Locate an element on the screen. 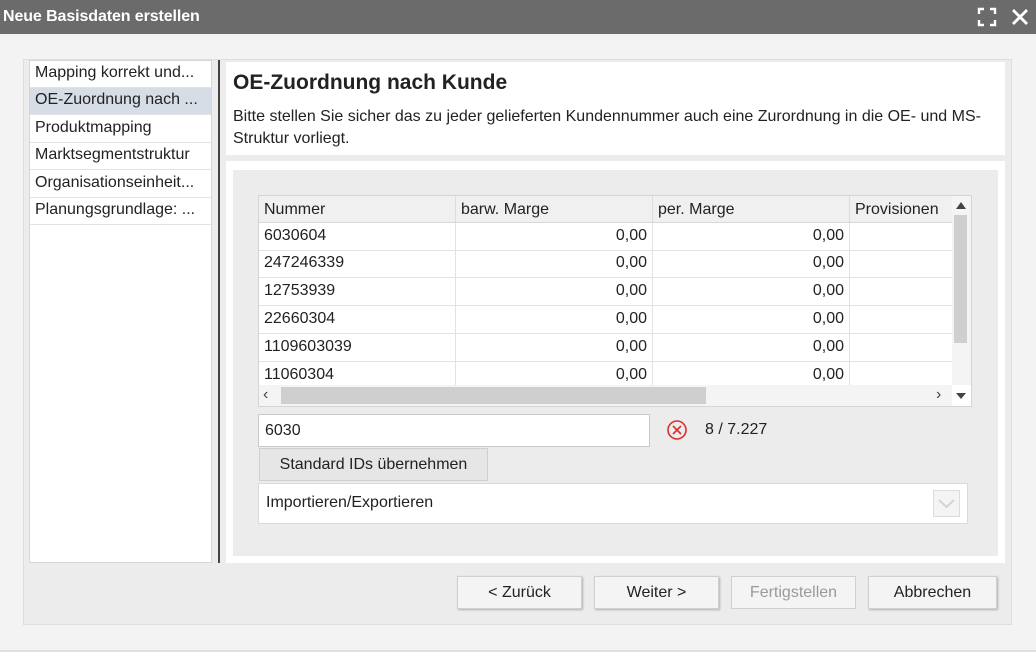  cell-nummer: 22660304 is located at coordinates (357, 320).